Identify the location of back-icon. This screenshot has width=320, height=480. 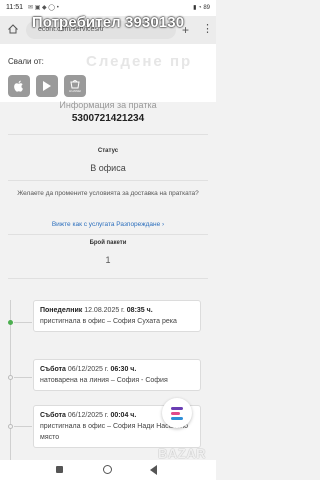
(153, 470).